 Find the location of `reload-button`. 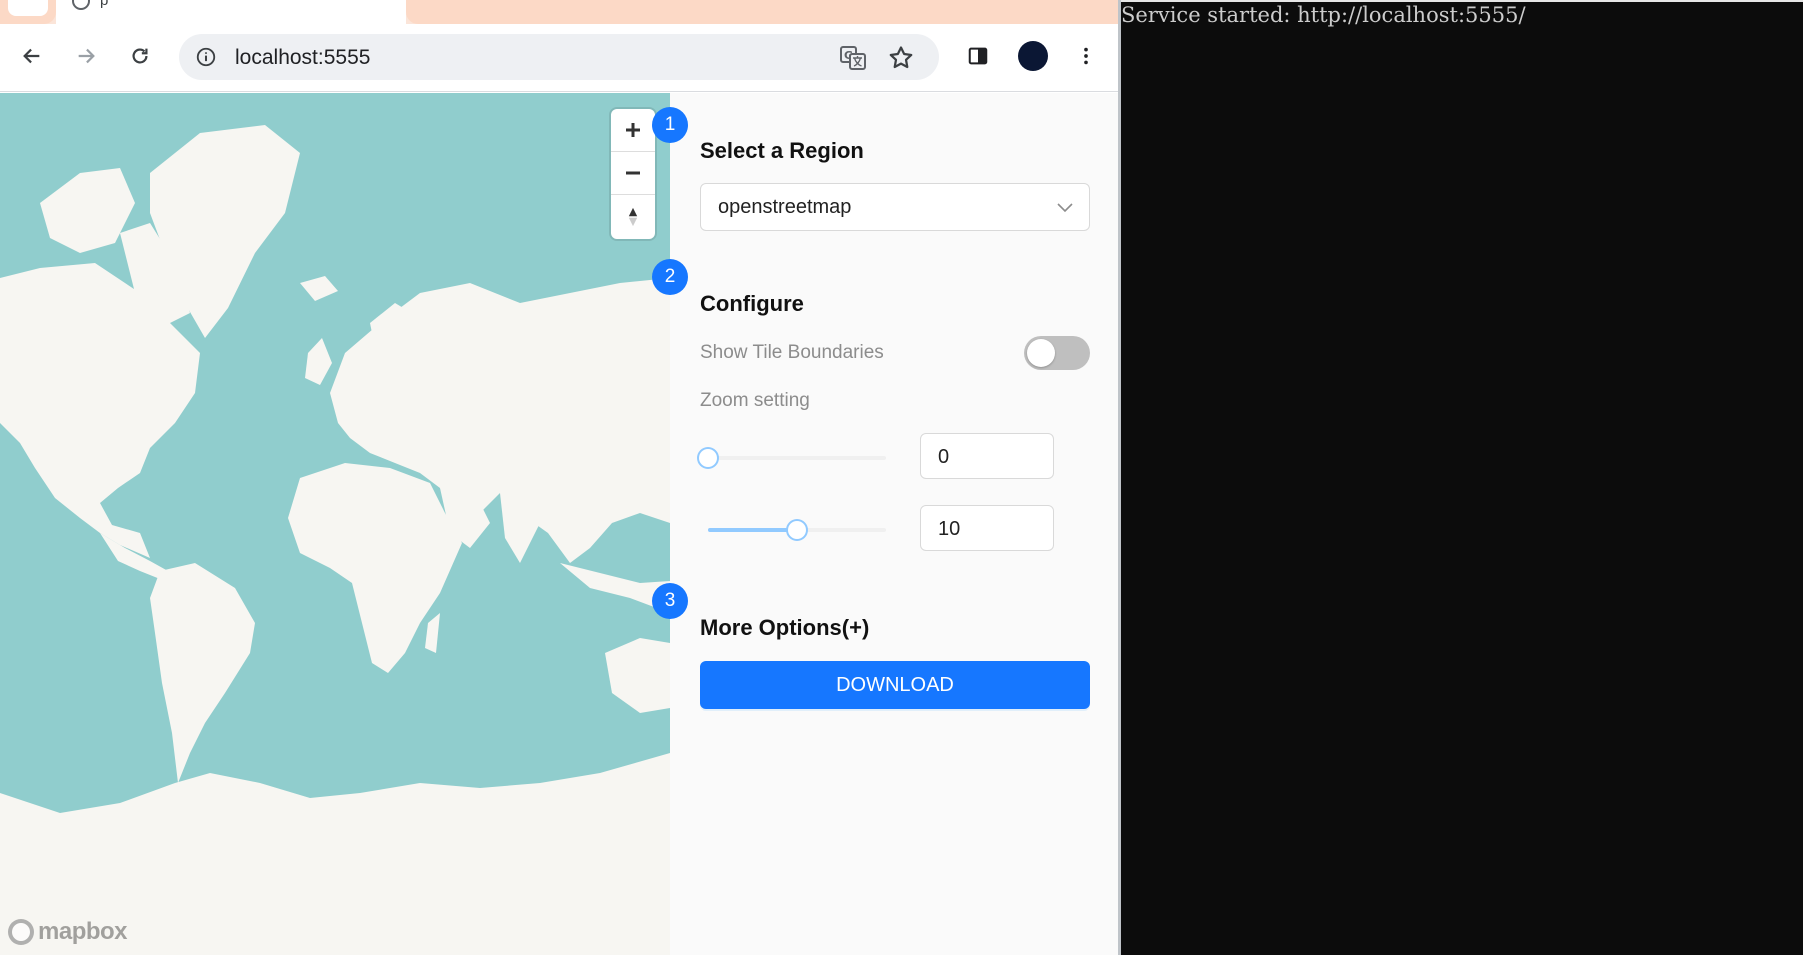

reload-button is located at coordinates (140, 56).